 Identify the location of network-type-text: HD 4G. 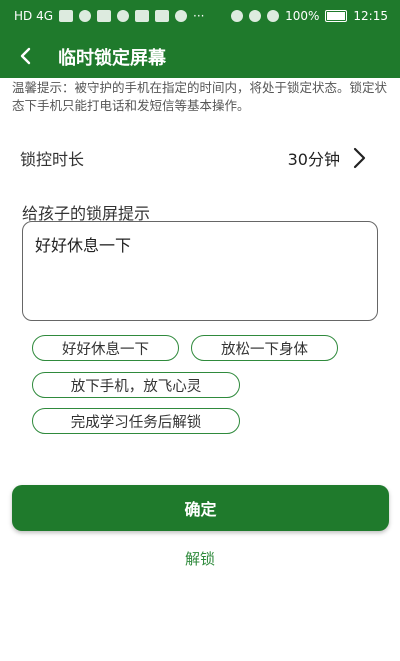
(34, 16).